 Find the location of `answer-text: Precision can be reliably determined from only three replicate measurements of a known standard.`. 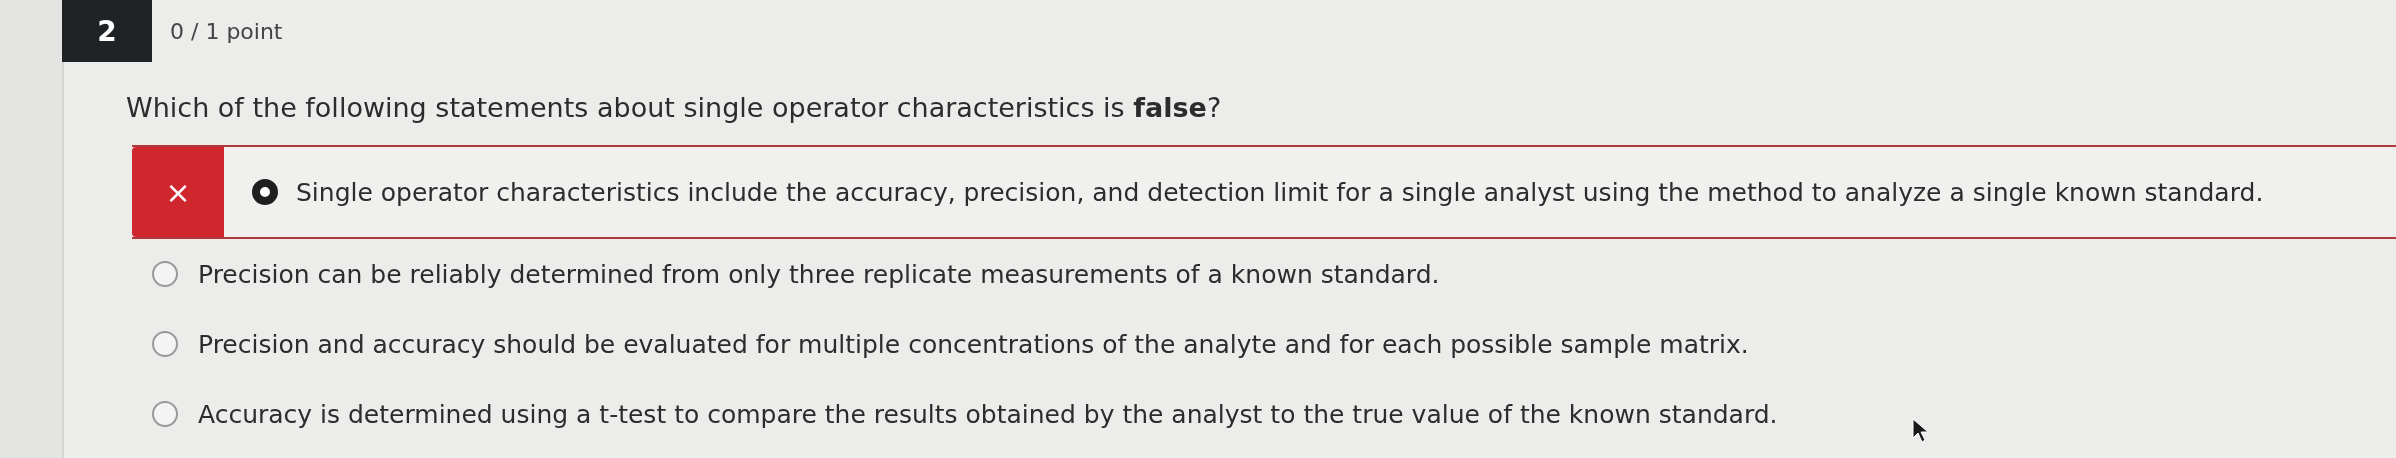

answer-text: Precision can be reliably determined from only three replicate measurements of a known standard. is located at coordinates (819, 274).